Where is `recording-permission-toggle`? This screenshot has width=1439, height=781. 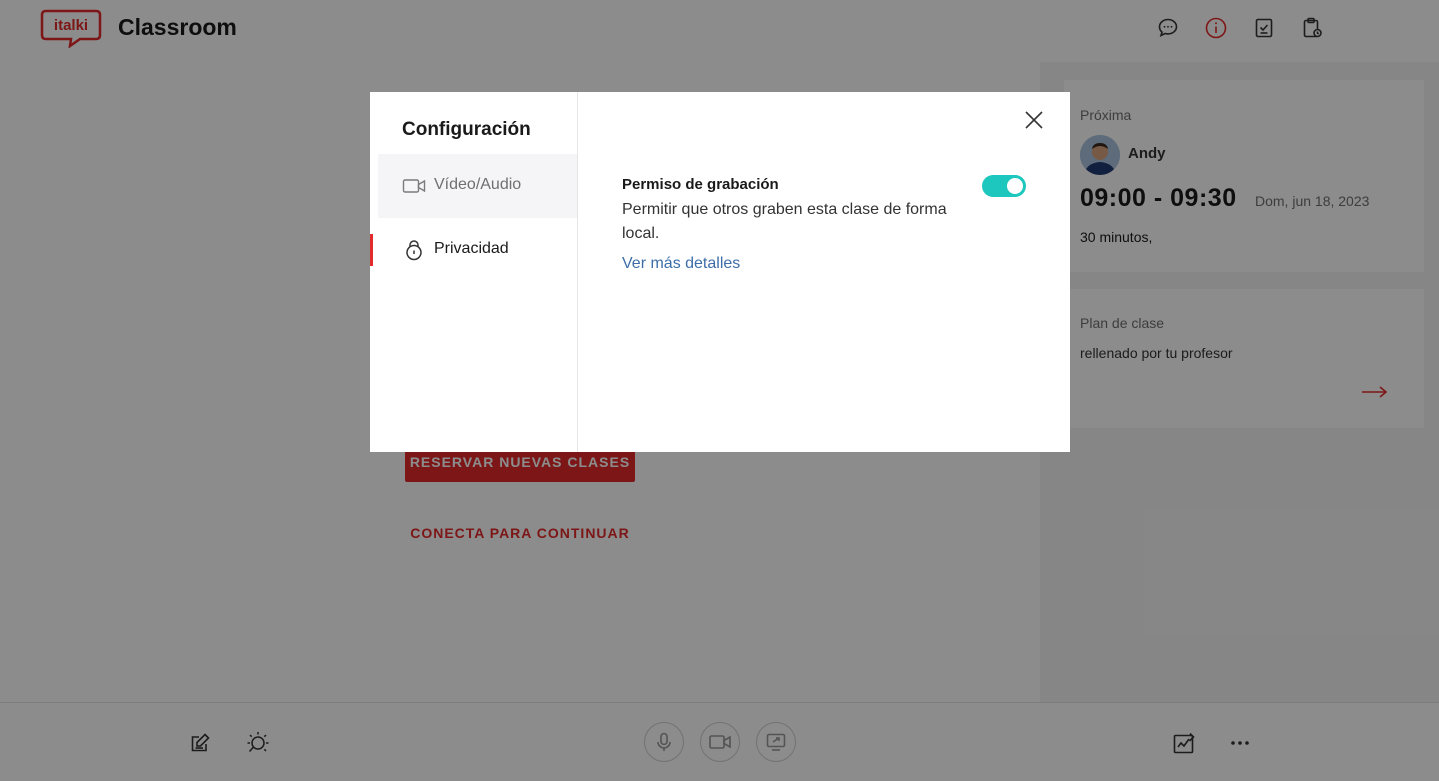
recording-permission-toggle is located at coordinates (1004, 186).